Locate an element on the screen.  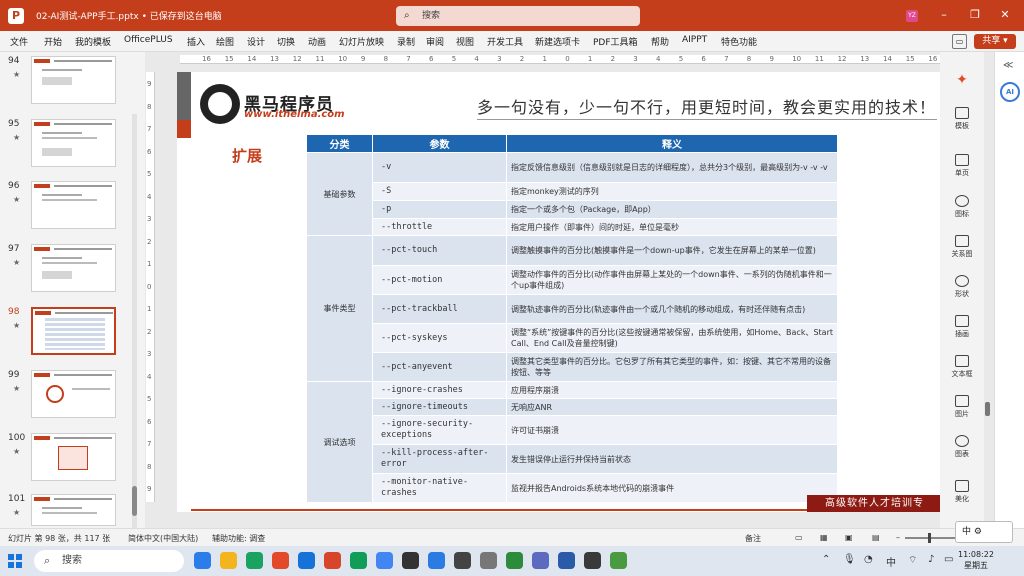
collapse-icon: ≪ is located at coordinates (1008, 65).